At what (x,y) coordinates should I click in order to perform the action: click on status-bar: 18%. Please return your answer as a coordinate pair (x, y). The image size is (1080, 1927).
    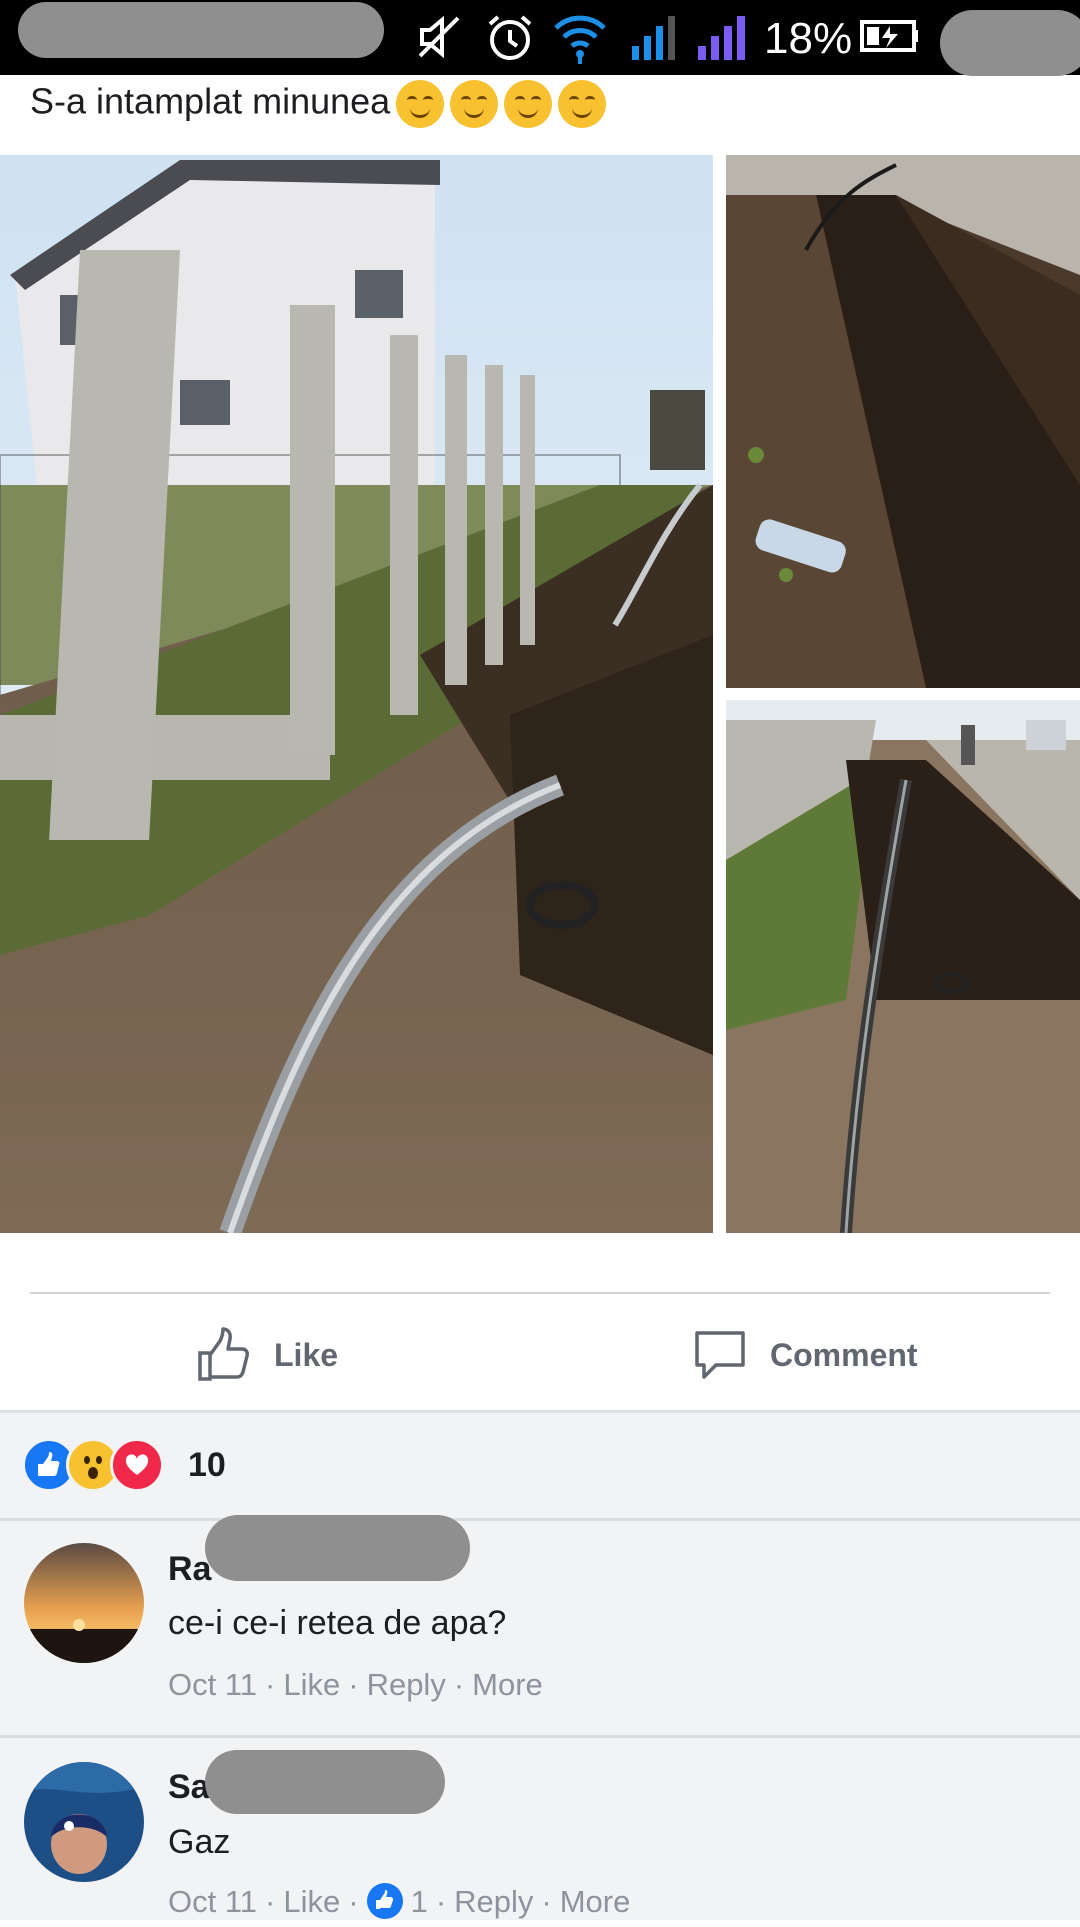
    Looking at the image, I should click on (540, 38).